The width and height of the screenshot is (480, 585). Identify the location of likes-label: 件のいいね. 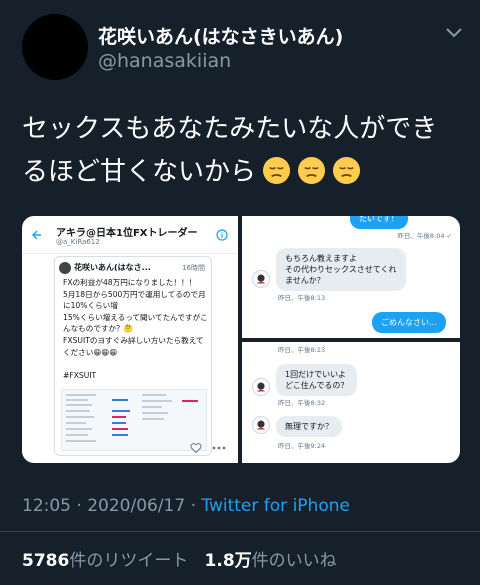
(294, 561).